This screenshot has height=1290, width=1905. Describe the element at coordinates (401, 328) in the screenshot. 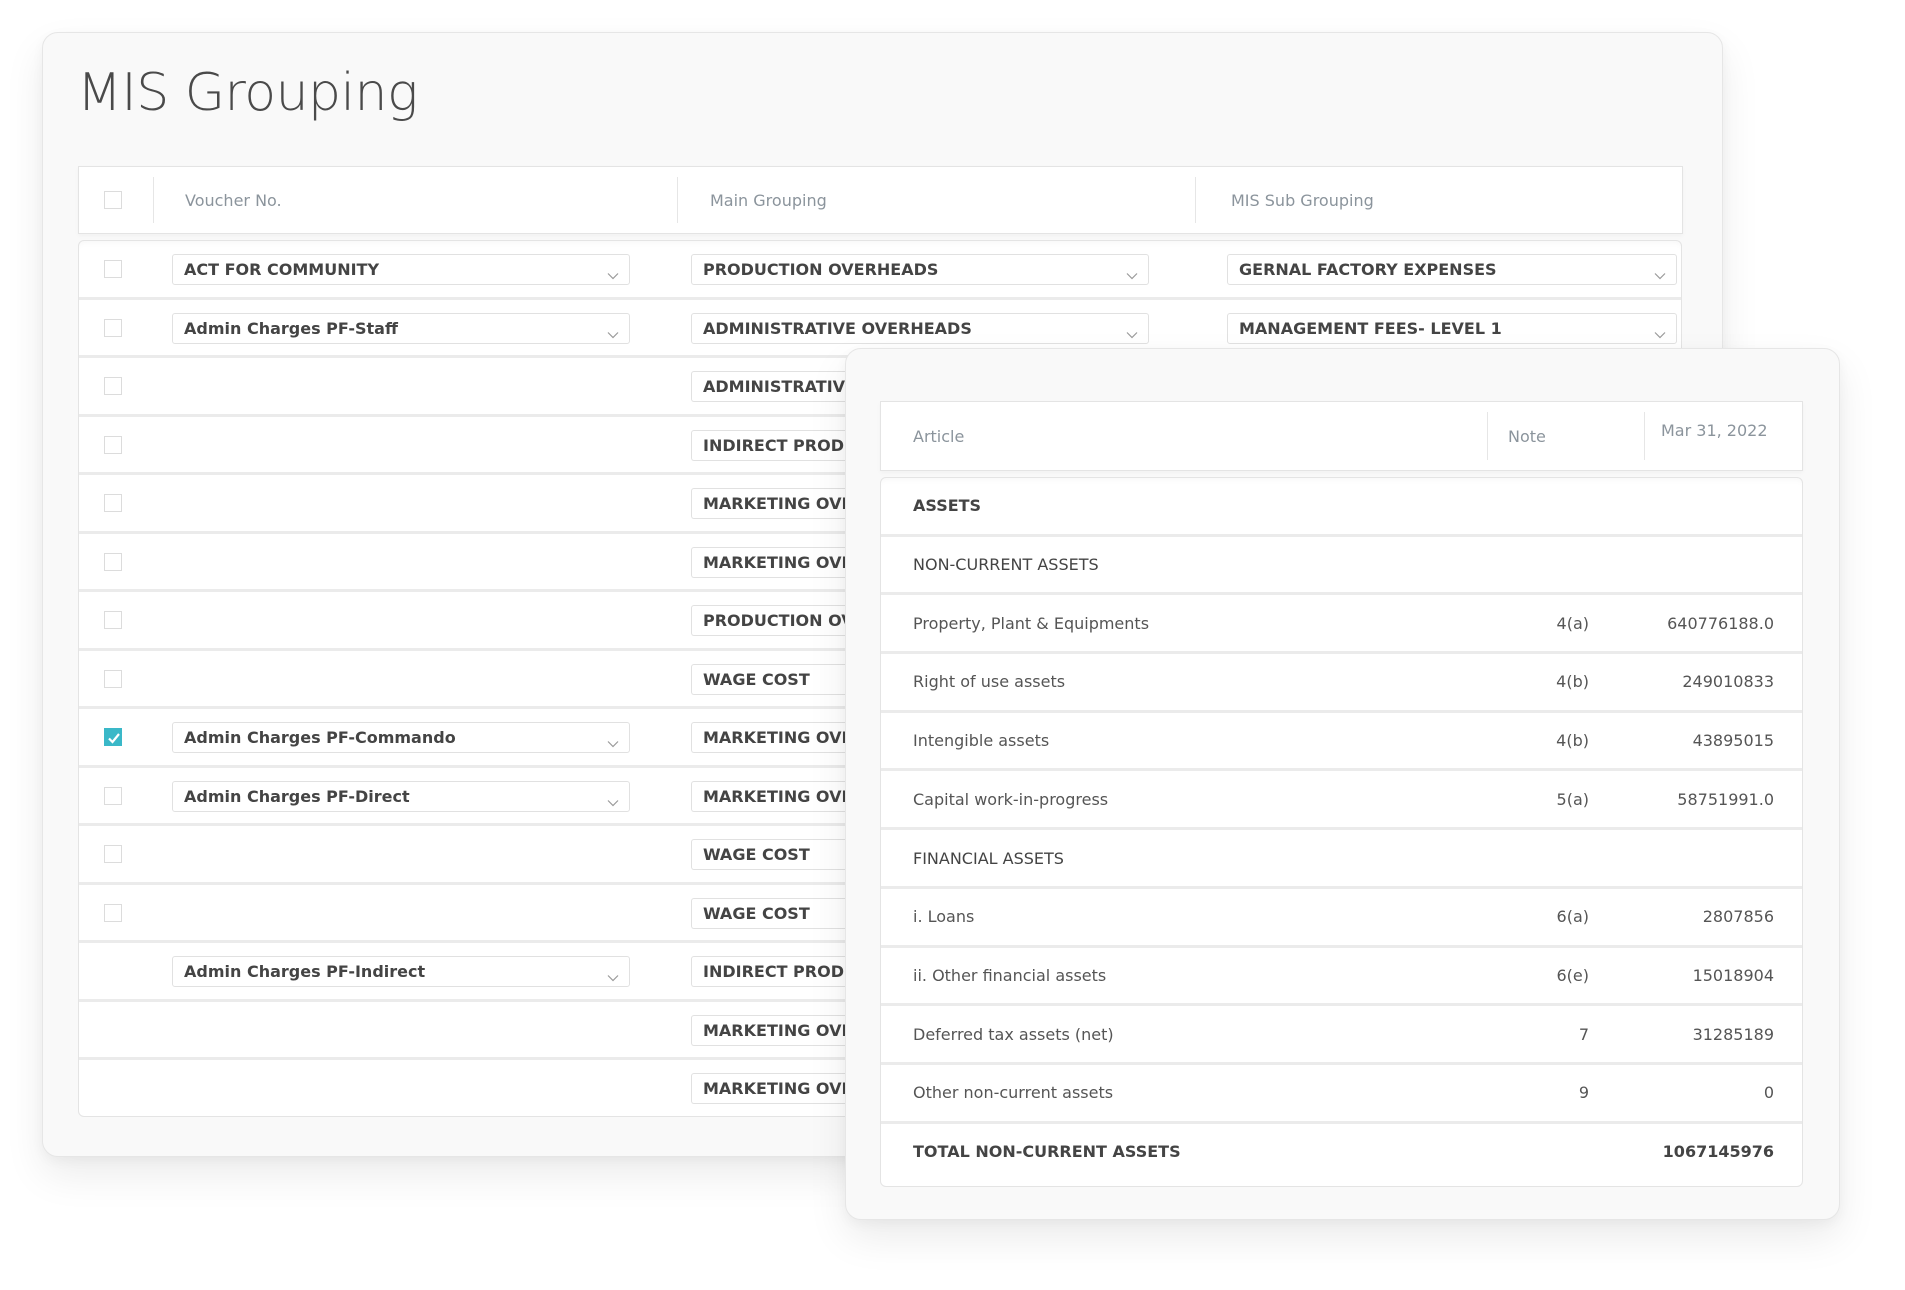

I see `voucher-dropdown: Admin Charges PF-Staff` at that location.